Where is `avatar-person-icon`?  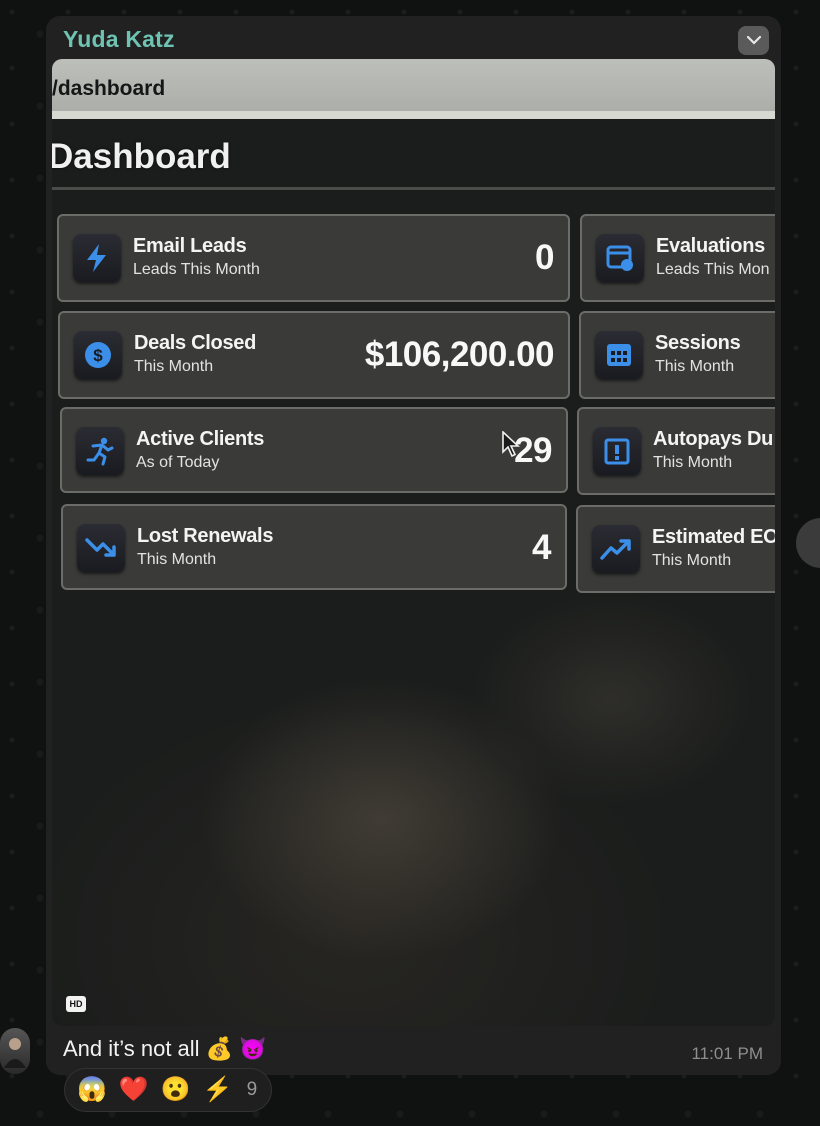 avatar-person-icon is located at coordinates (15, 1053).